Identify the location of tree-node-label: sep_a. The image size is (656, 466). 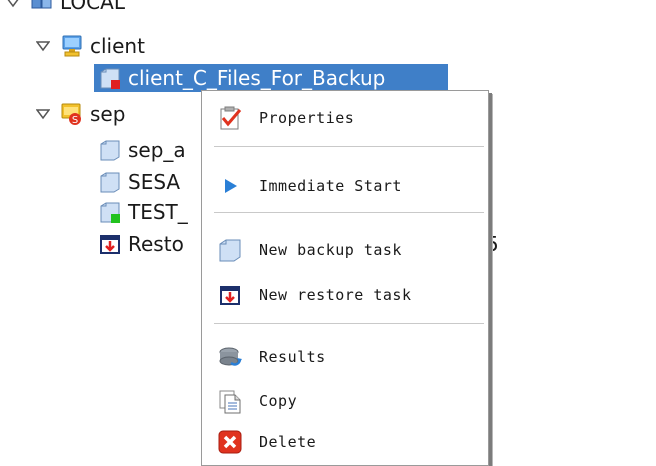
(157, 150).